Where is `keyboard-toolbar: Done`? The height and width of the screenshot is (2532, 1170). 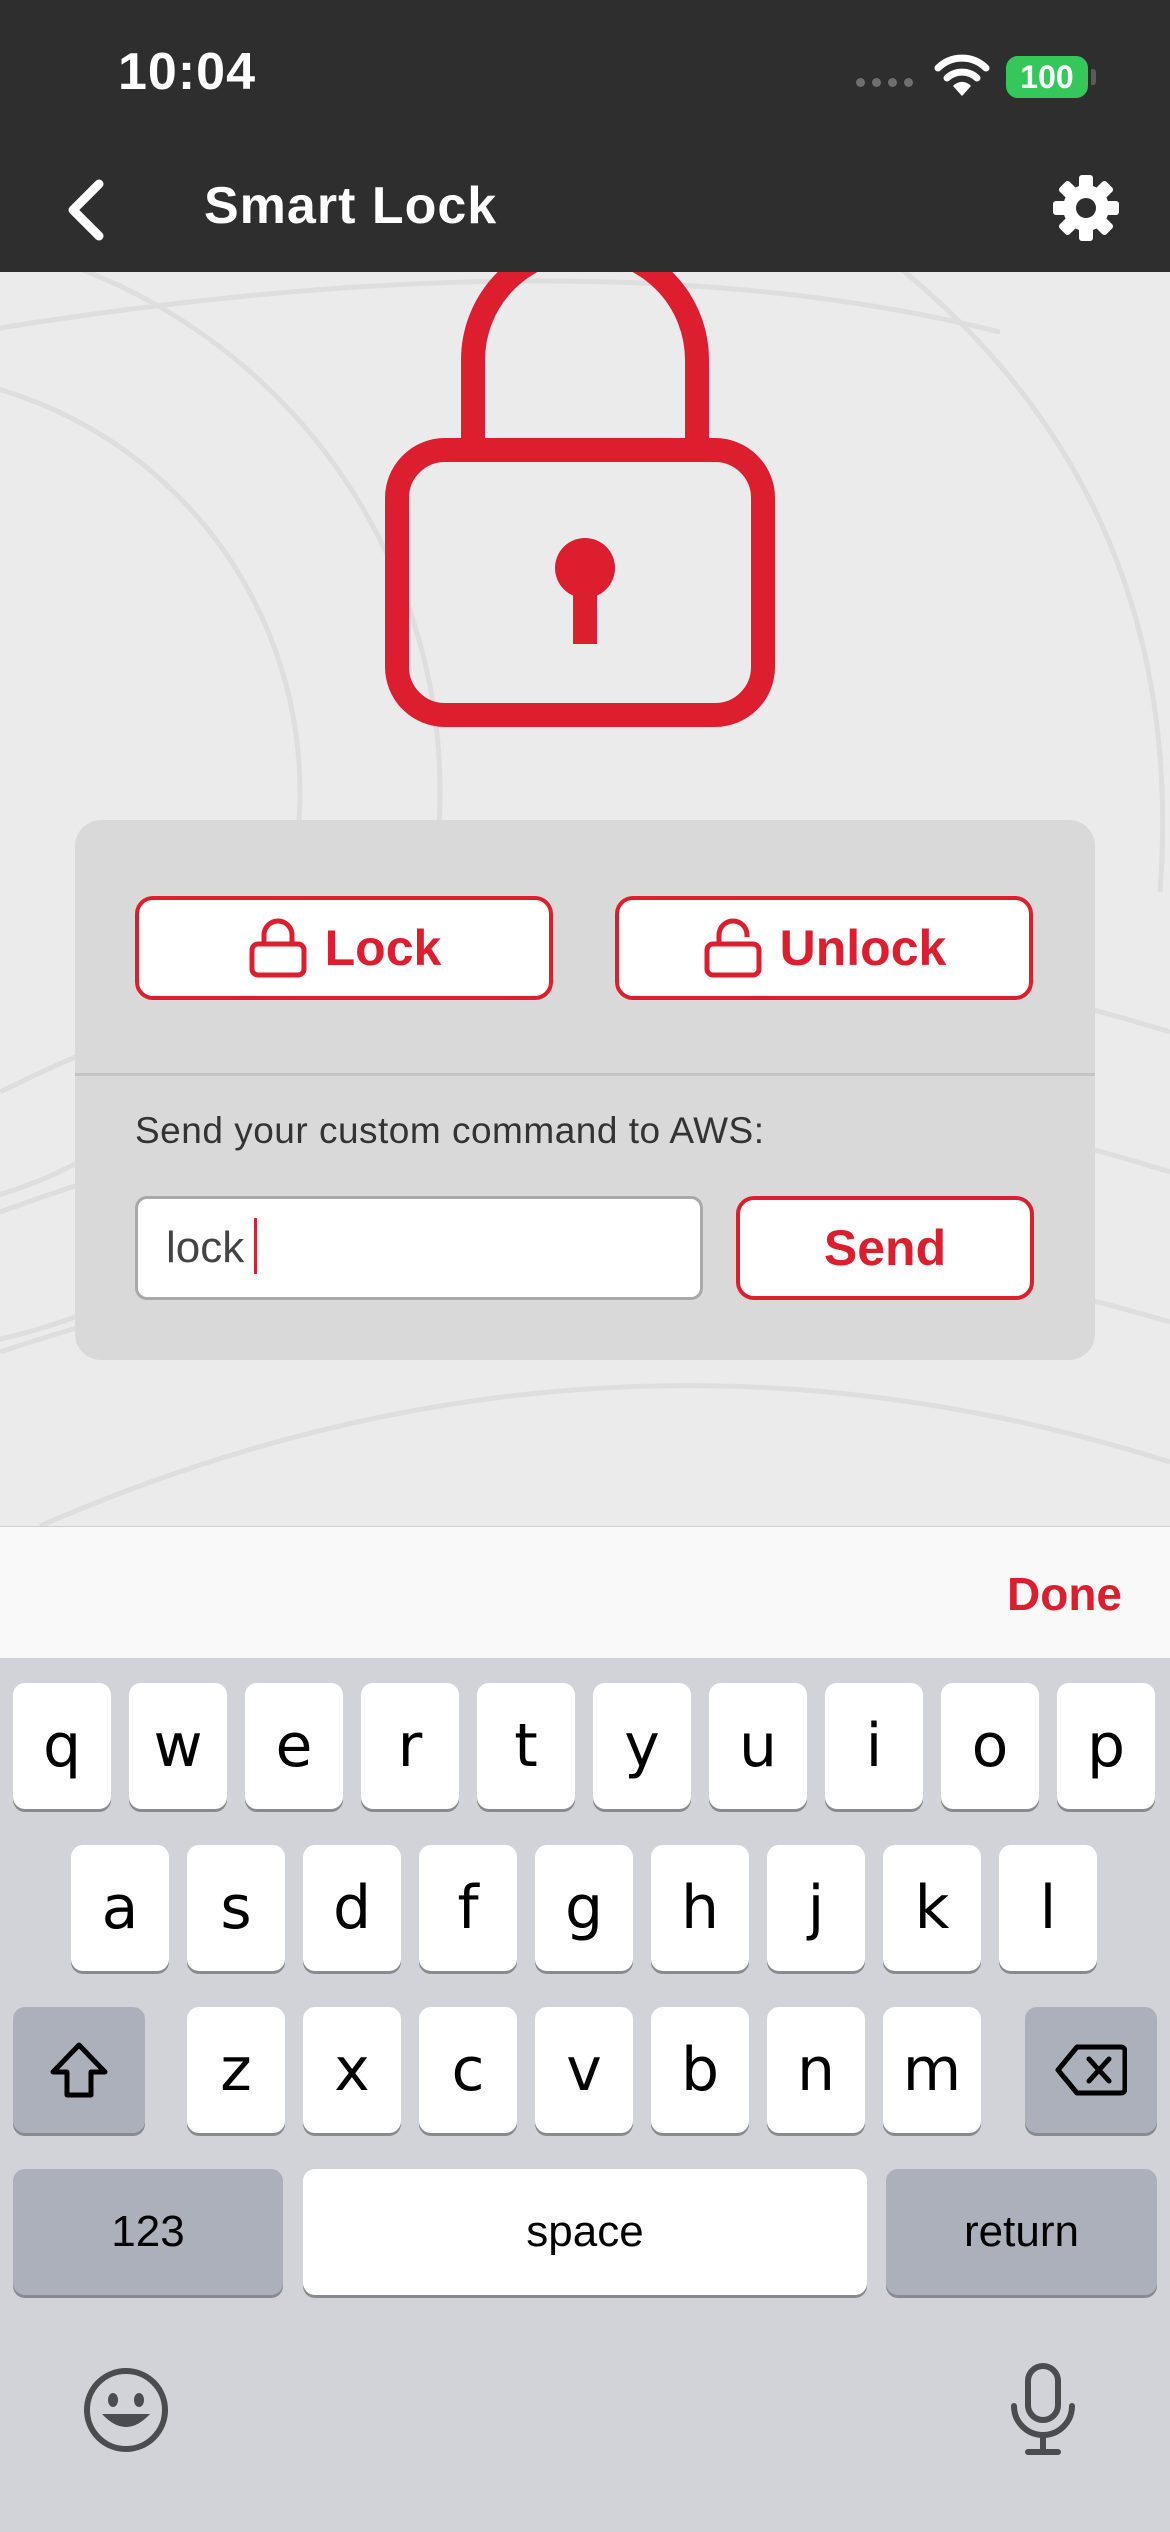 keyboard-toolbar: Done is located at coordinates (585, 1592).